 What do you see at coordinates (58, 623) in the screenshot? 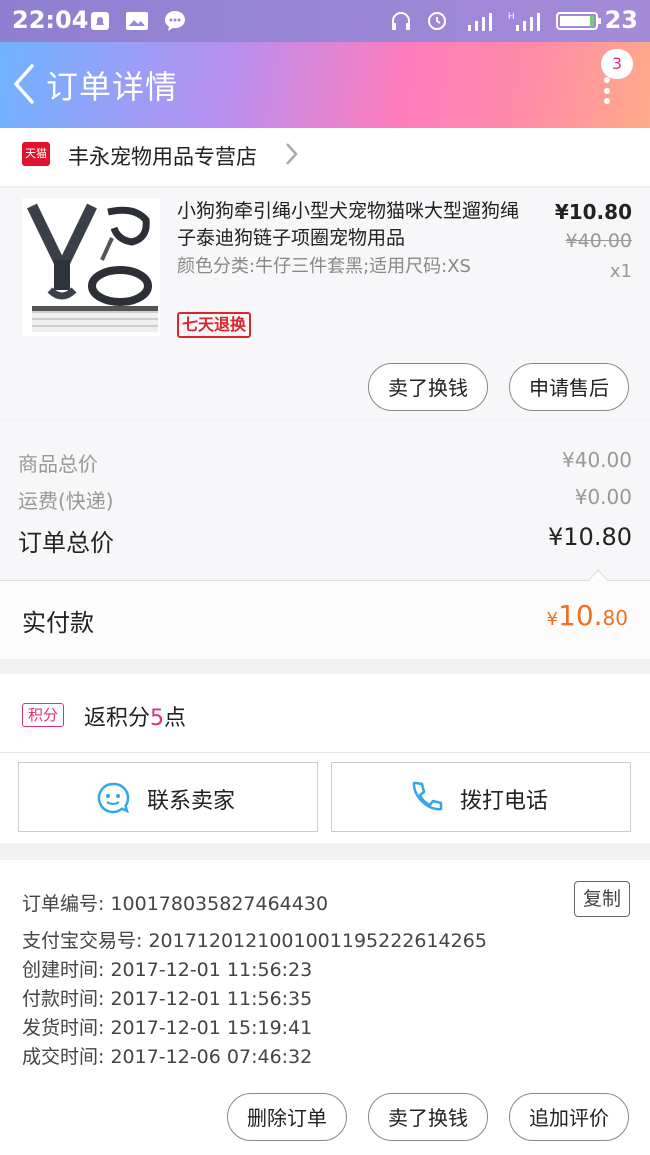
I see `paid-label: 实付款` at bounding box center [58, 623].